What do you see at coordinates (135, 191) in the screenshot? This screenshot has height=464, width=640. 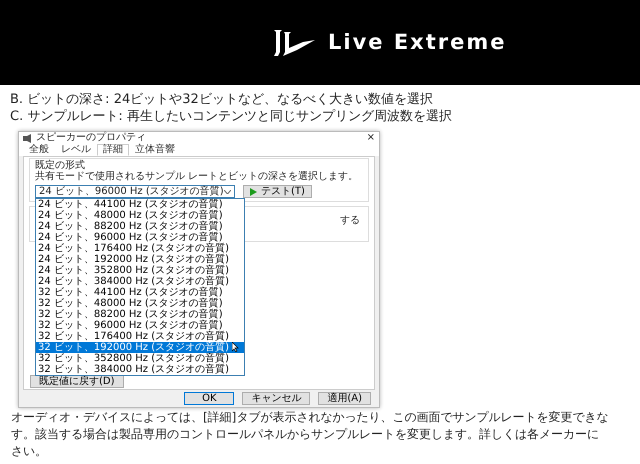 I see `dropdown: 24 ビット、96000 Hz (スタジオの音質)` at bounding box center [135, 191].